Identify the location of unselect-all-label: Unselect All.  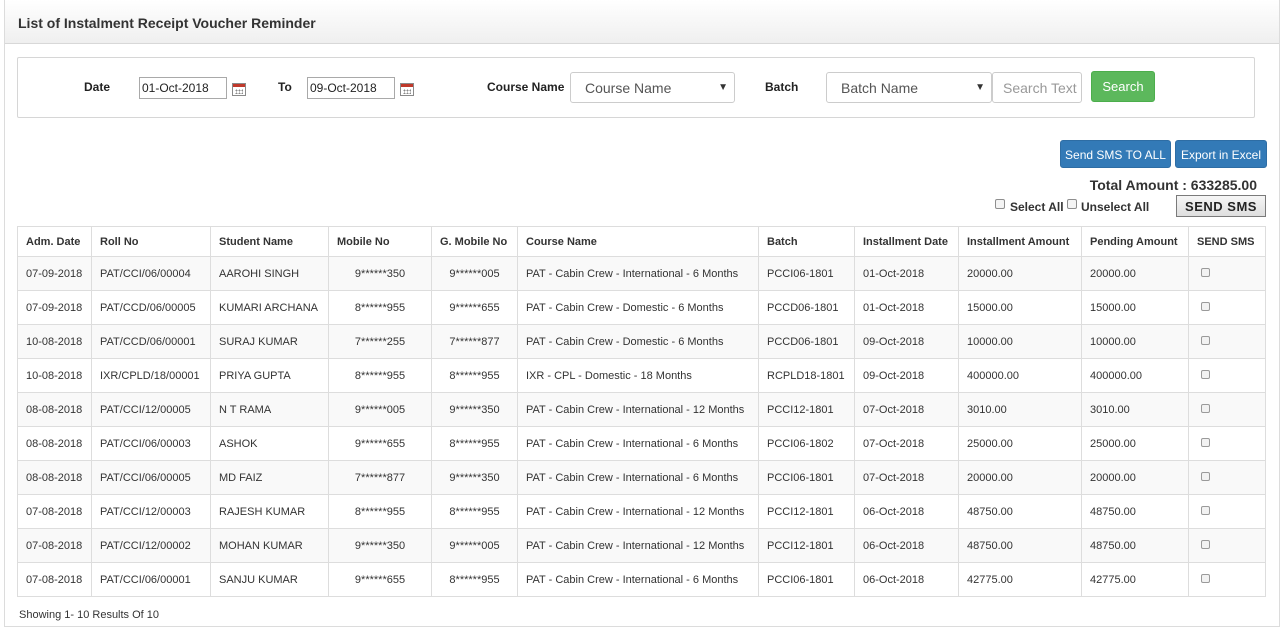
(1115, 207).